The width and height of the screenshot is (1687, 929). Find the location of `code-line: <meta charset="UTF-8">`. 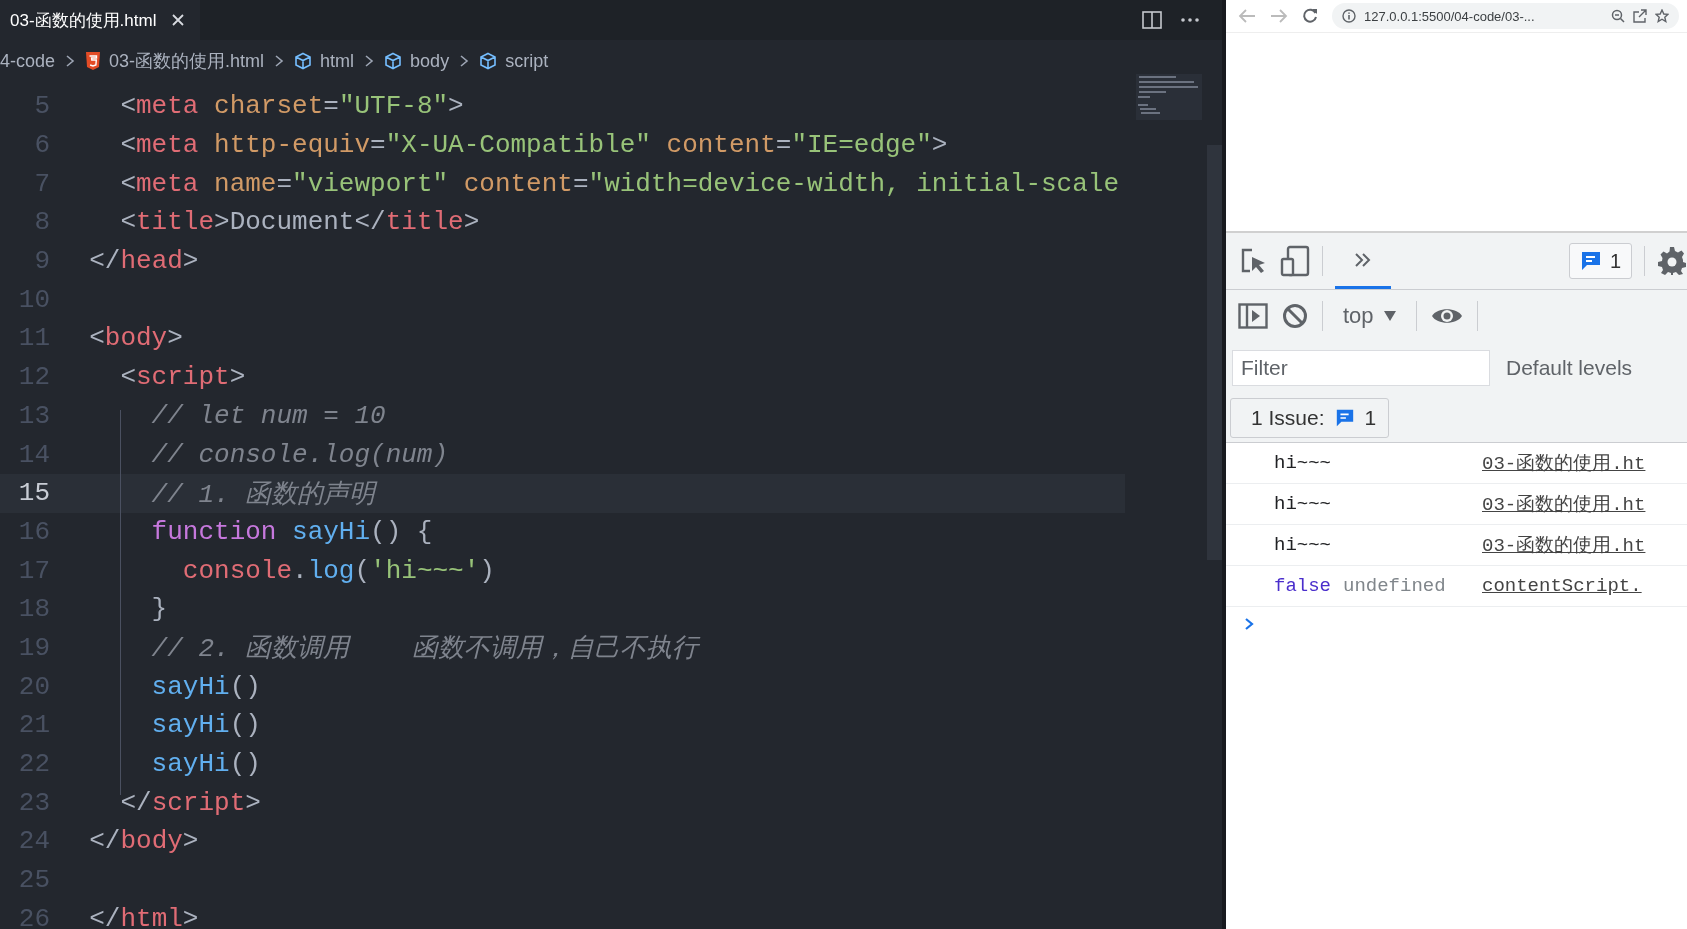

code-line: <meta charset="UTF-8"> is located at coordinates (291, 106).